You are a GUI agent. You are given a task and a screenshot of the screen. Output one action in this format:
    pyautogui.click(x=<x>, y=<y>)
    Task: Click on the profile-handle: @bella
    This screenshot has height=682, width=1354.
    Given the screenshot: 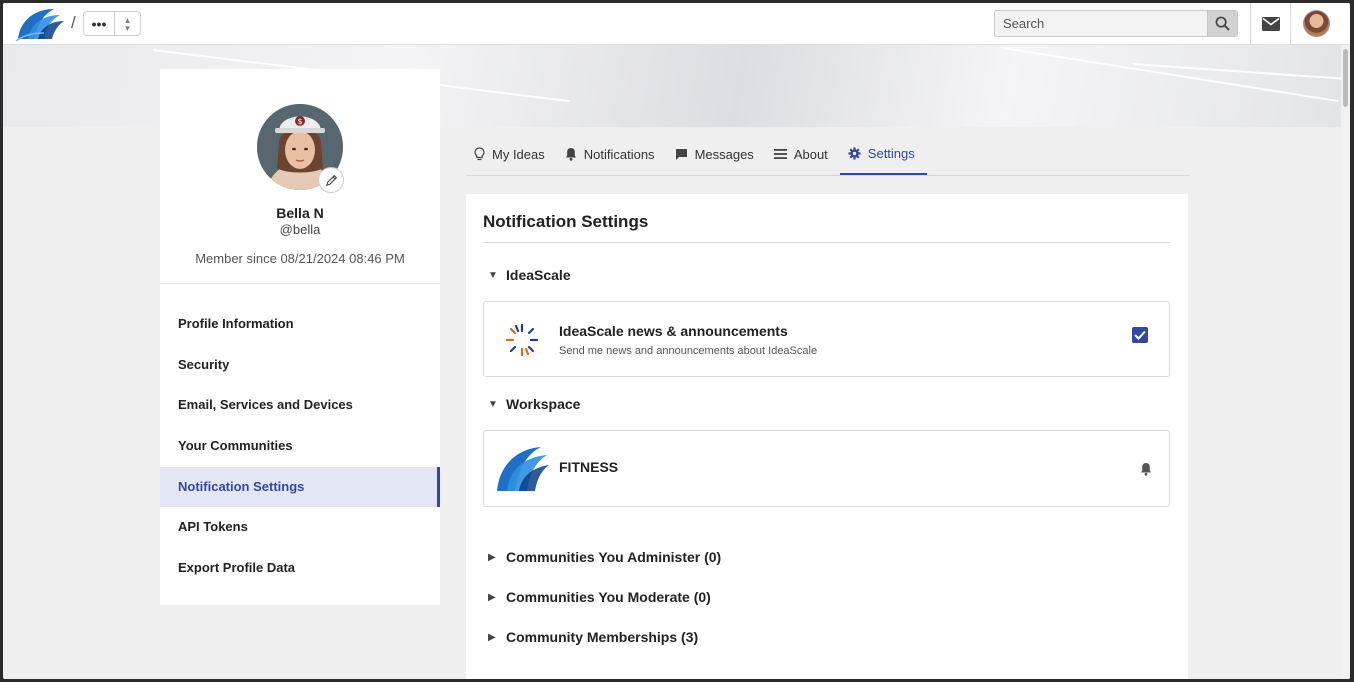 What is the action you would take?
    pyautogui.click(x=300, y=229)
    